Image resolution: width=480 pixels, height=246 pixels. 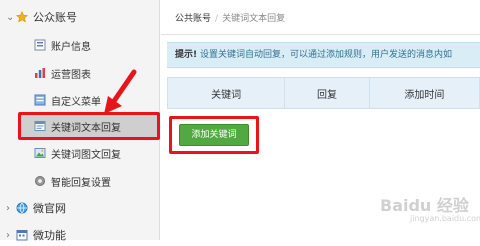 What do you see at coordinates (71, 47) in the screenshot?
I see `sidebar-item-label: 账户信息` at bounding box center [71, 47].